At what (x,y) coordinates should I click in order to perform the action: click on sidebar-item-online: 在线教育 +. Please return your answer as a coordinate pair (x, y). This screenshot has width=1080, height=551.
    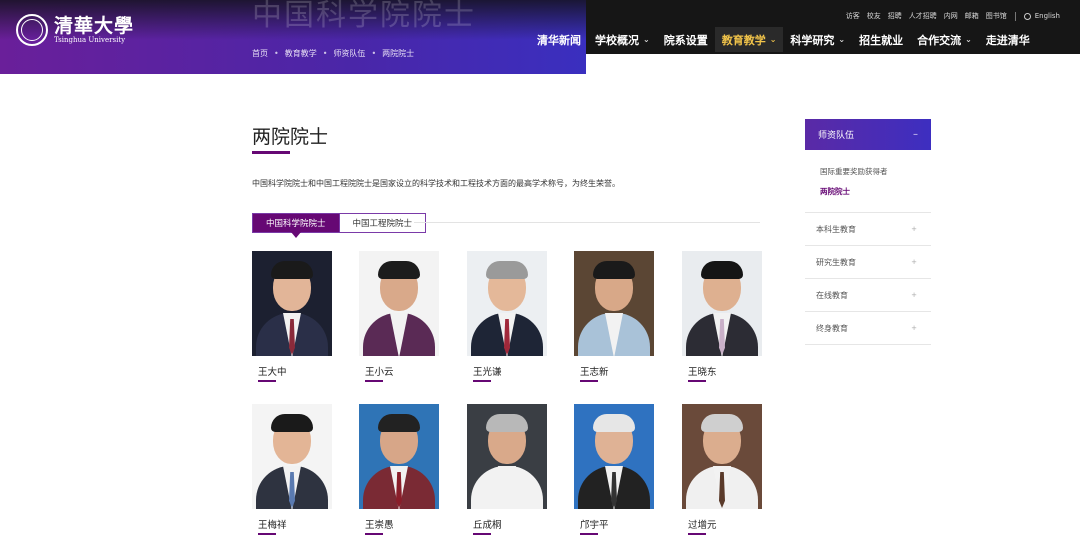
    Looking at the image, I should click on (868, 295).